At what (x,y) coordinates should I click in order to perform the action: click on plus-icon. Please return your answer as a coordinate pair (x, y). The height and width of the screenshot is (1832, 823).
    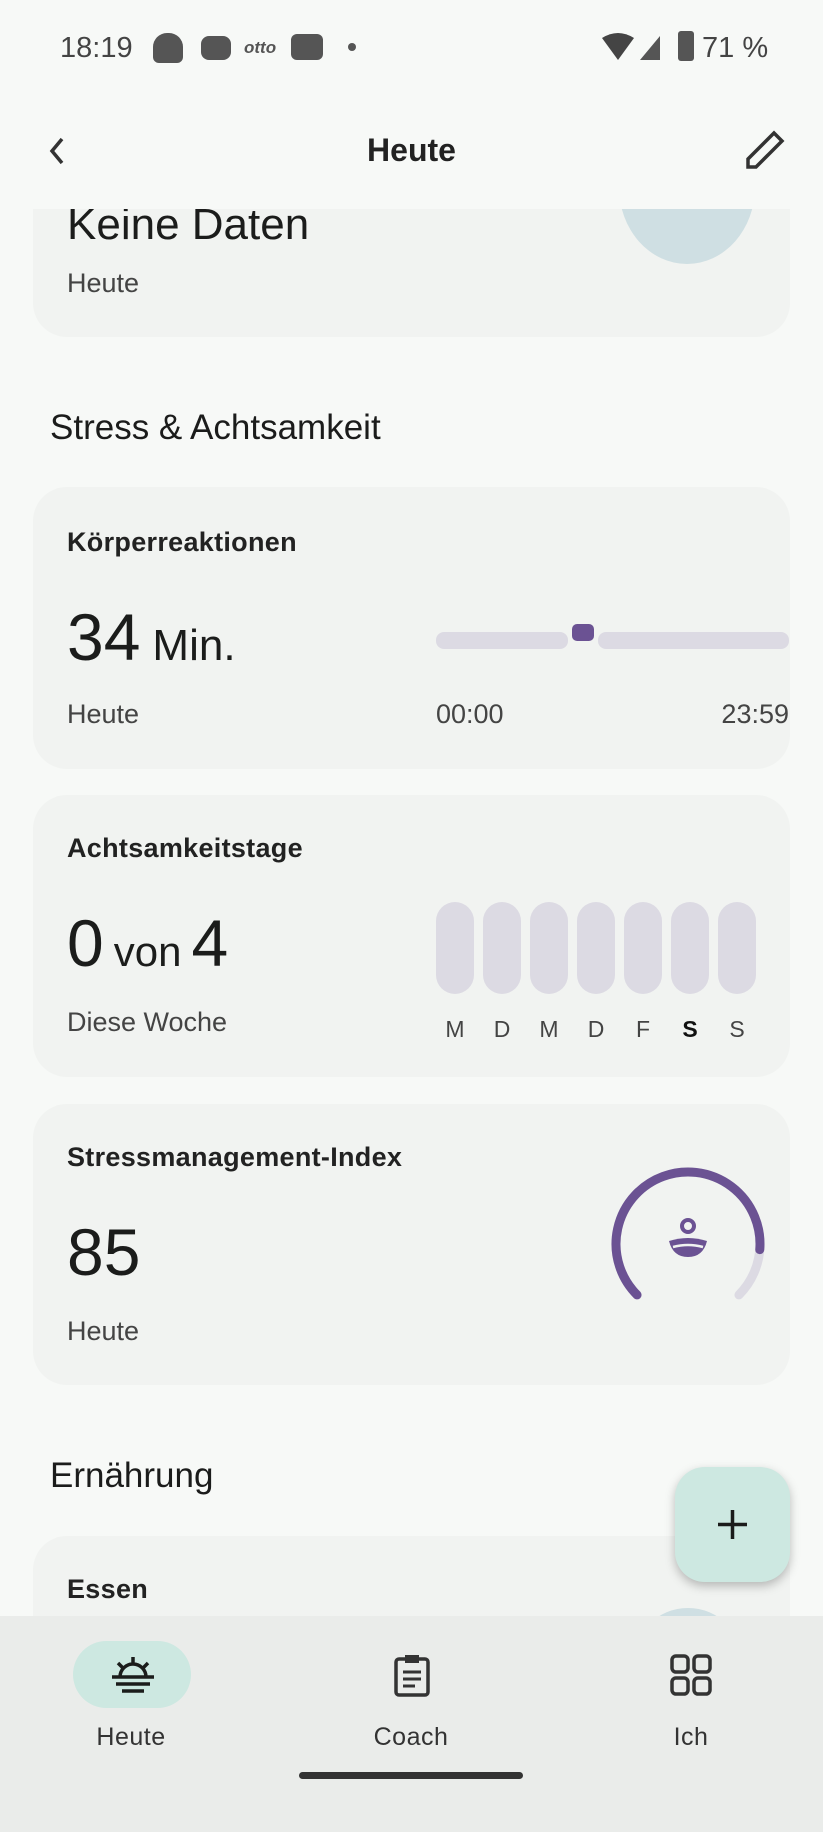
    Looking at the image, I should click on (732, 1524).